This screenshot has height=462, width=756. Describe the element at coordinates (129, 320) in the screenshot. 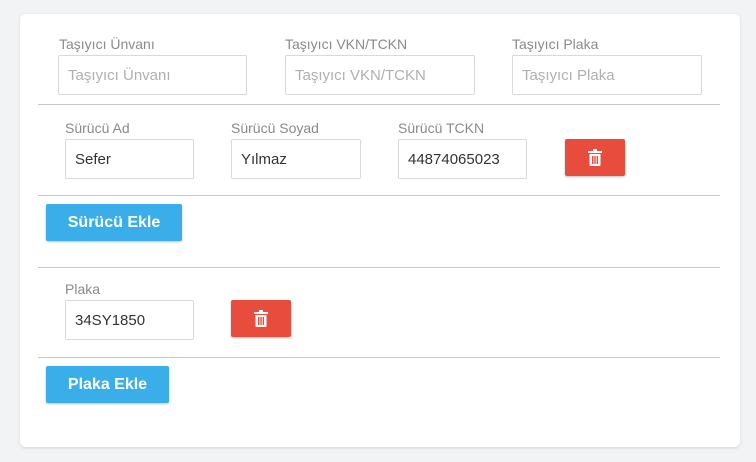

I see `vehicle-plate-input` at that location.